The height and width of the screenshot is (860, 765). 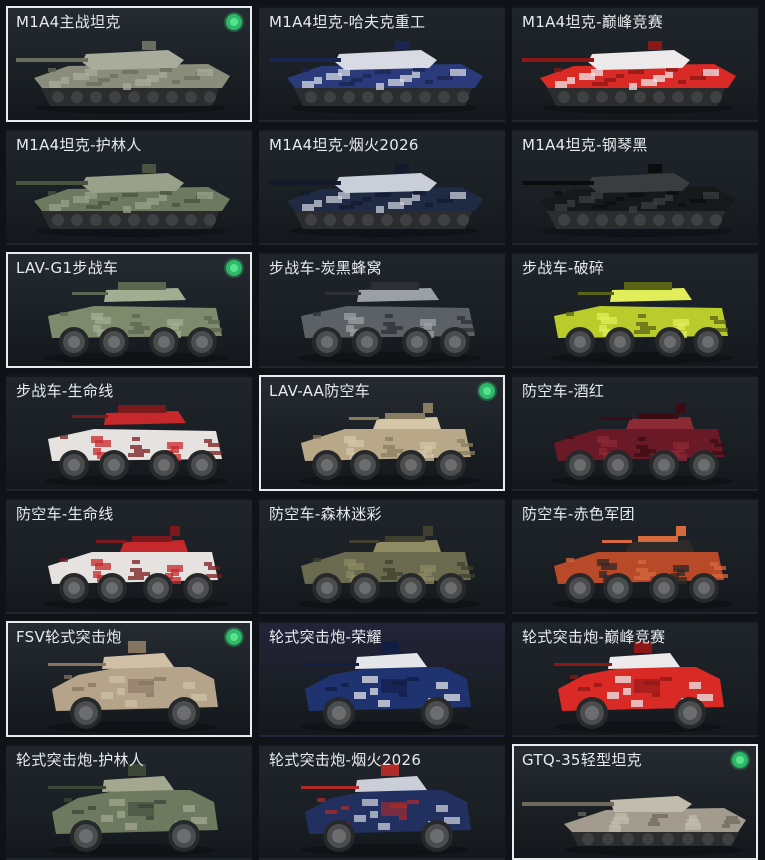 I want to click on vehicle-skin-card: LAV-G1步战车, so click(x=129, y=310).